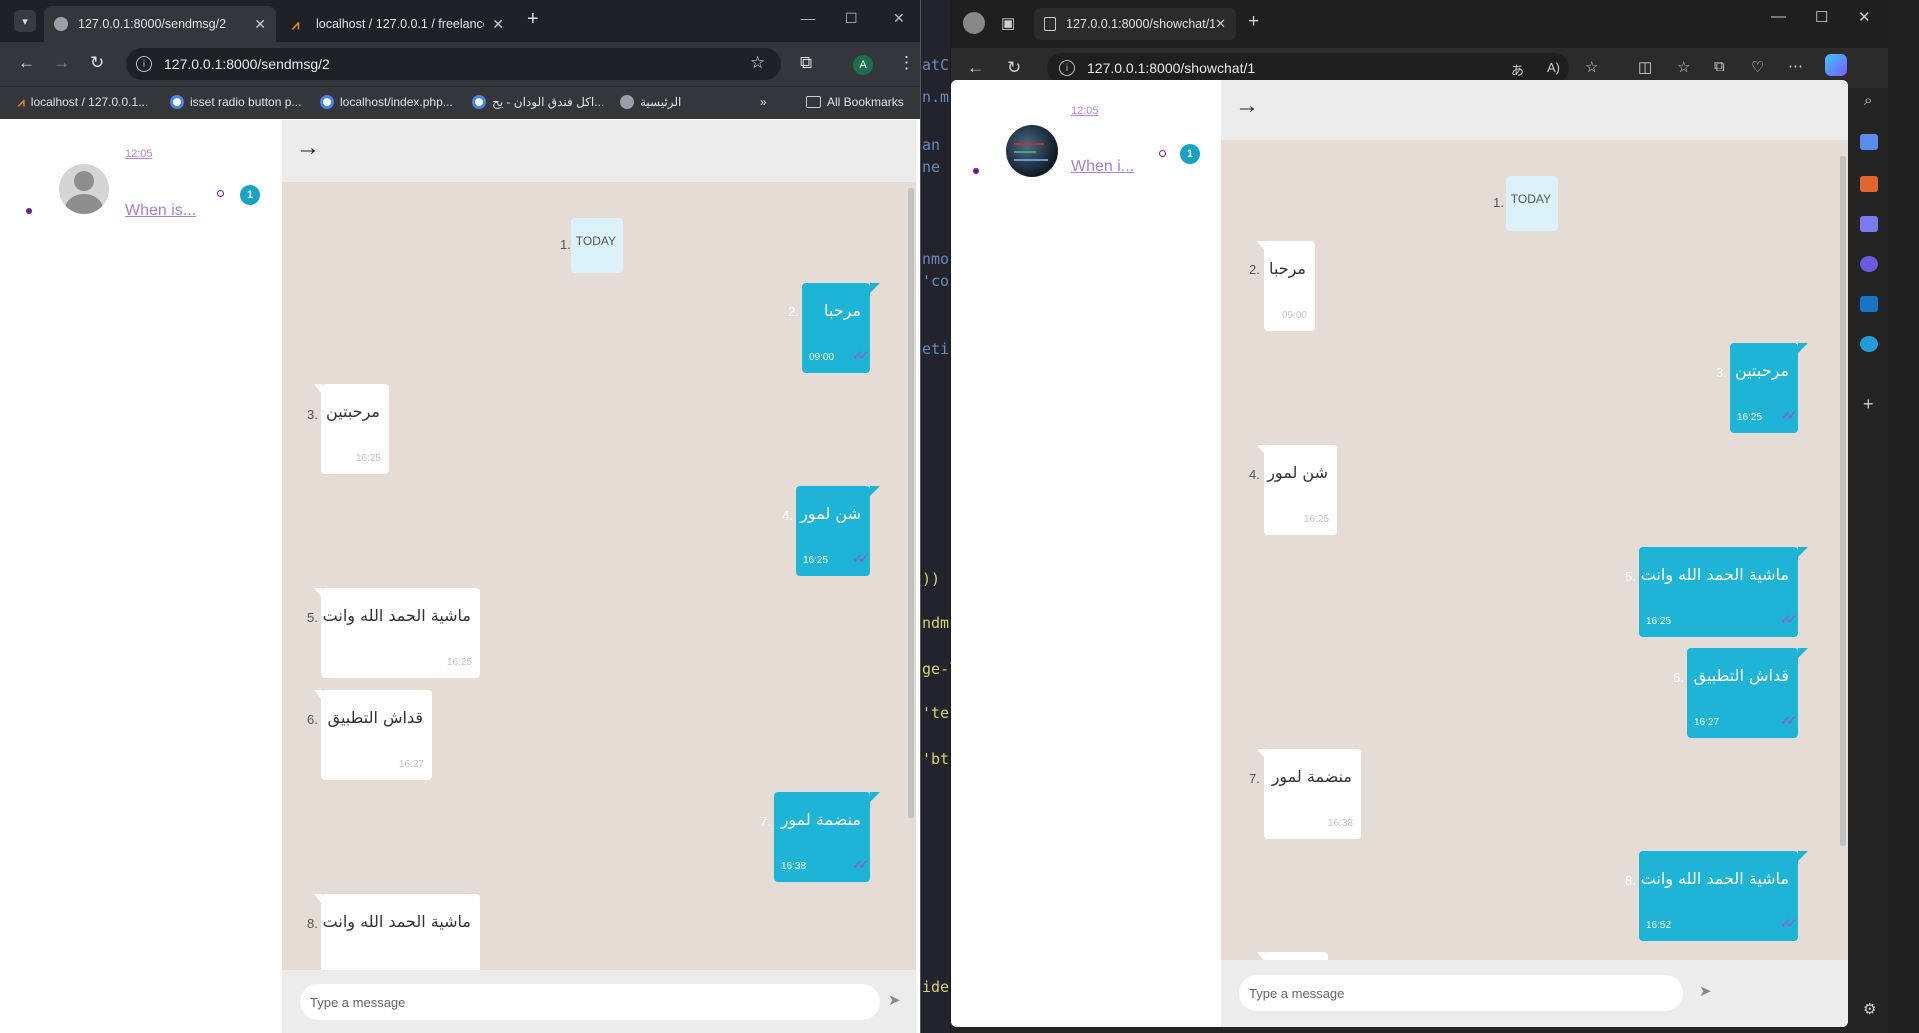 The width and height of the screenshot is (1919, 1033). What do you see at coordinates (806, 63) in the screenshot?
I see `extensions-icon: ⧉` at bounding box center [806, 63].